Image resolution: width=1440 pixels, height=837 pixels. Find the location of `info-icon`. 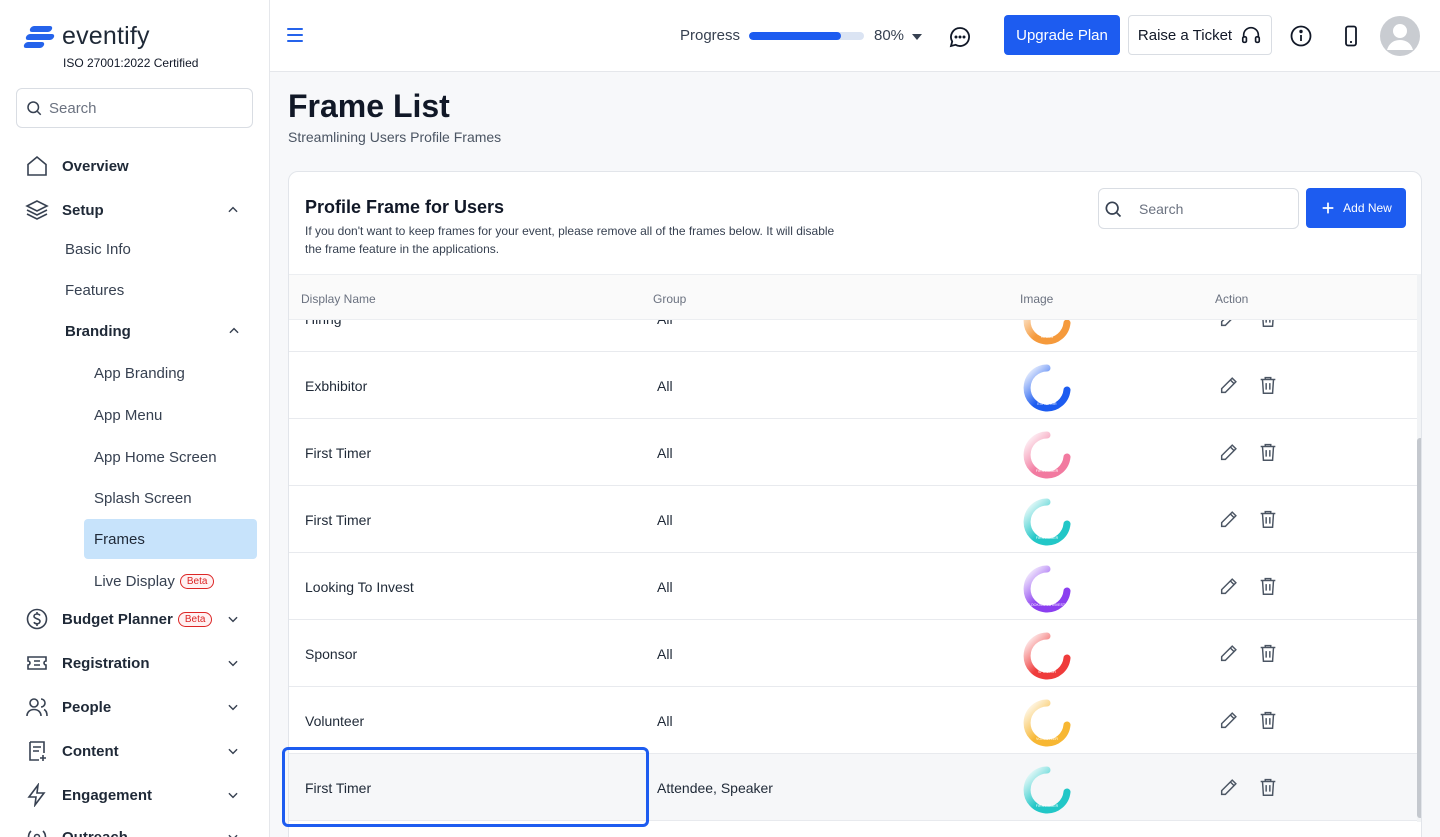

info-icon is located at coordinates (1301, 36).